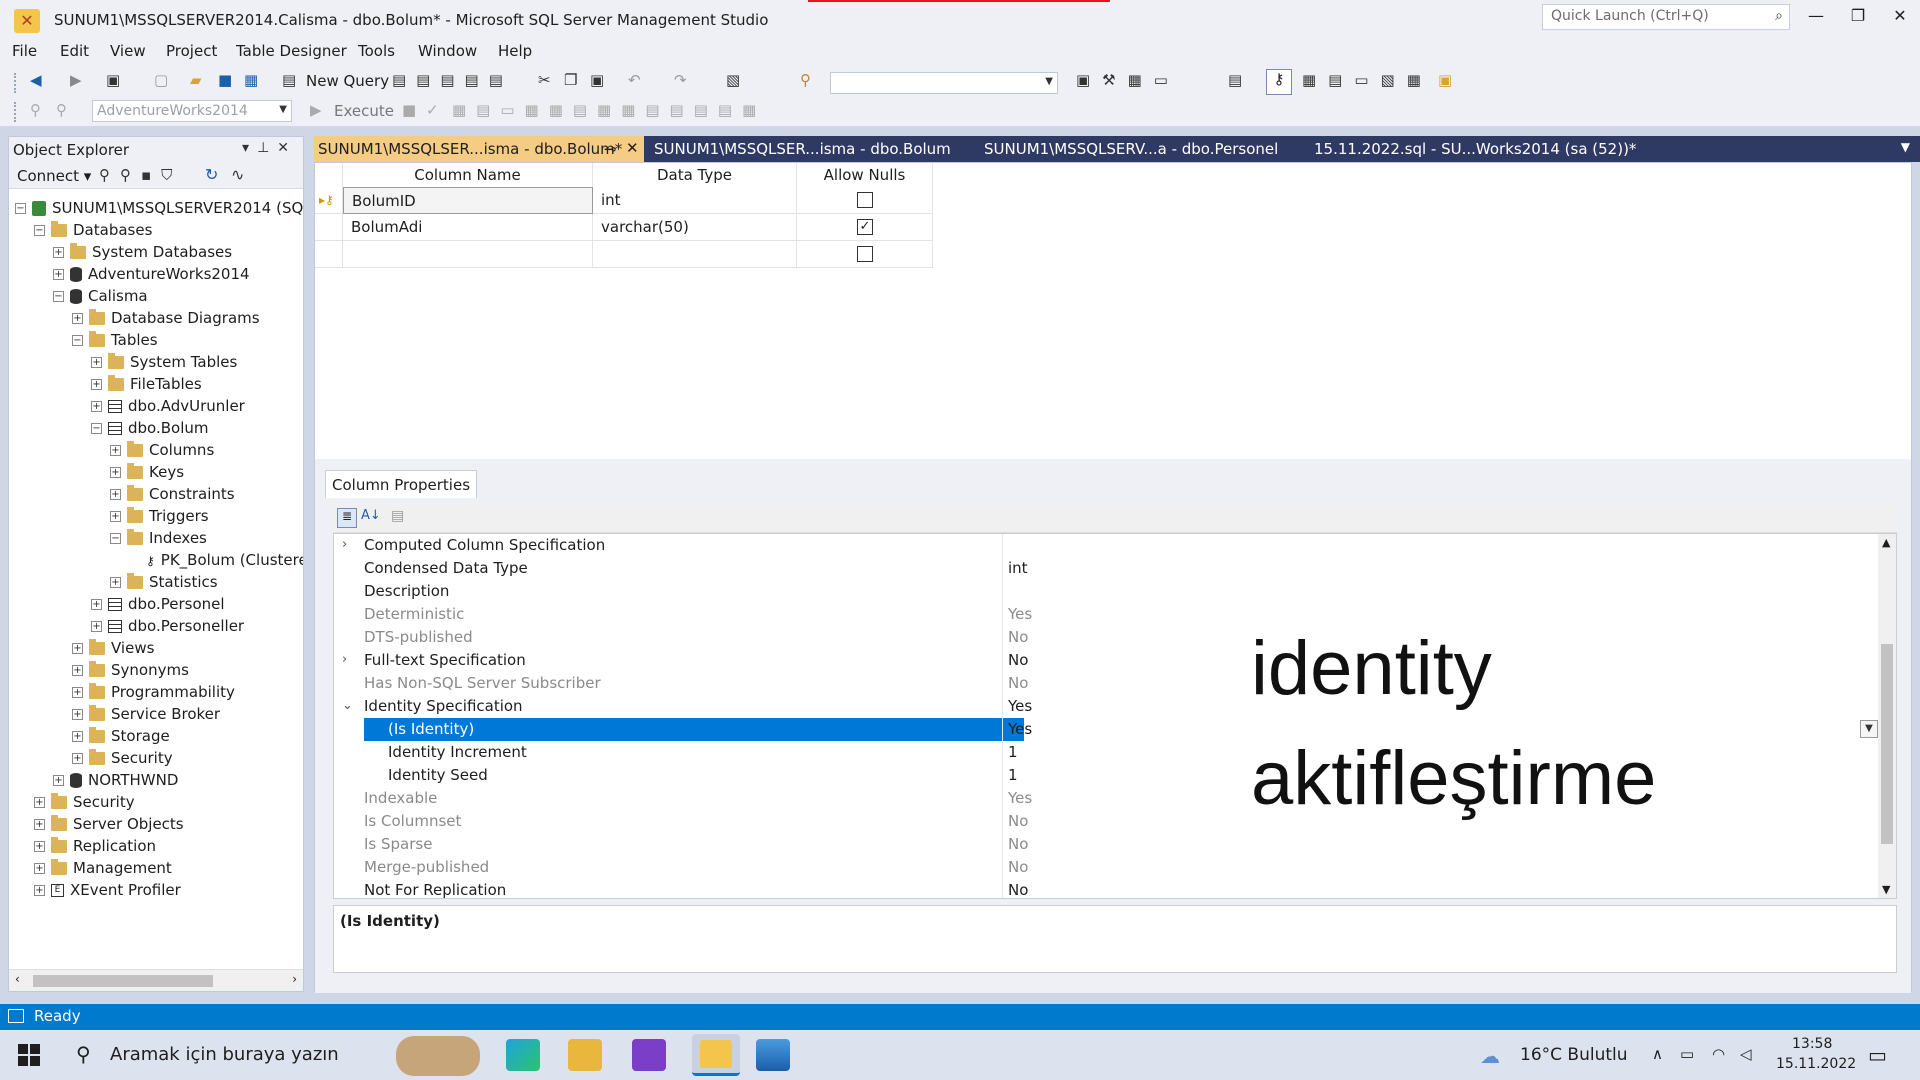 This screenshot has height=1080, width=1920. I want to click on tree-node: − Calisma, so click(100, 296).